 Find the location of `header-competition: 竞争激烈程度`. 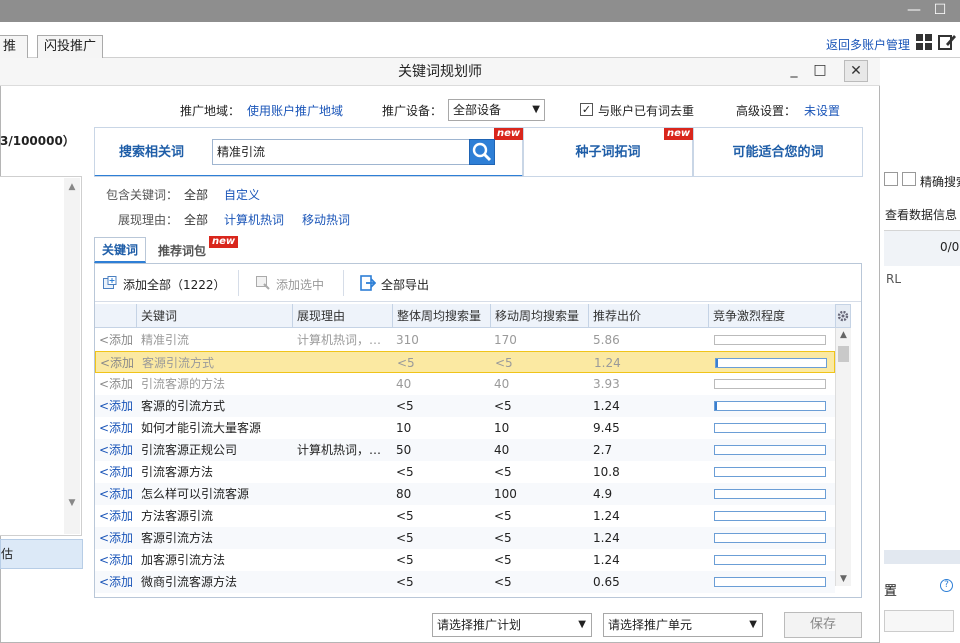

header-competition: 竞争激烈程度 is located at coordinates (772, 316).